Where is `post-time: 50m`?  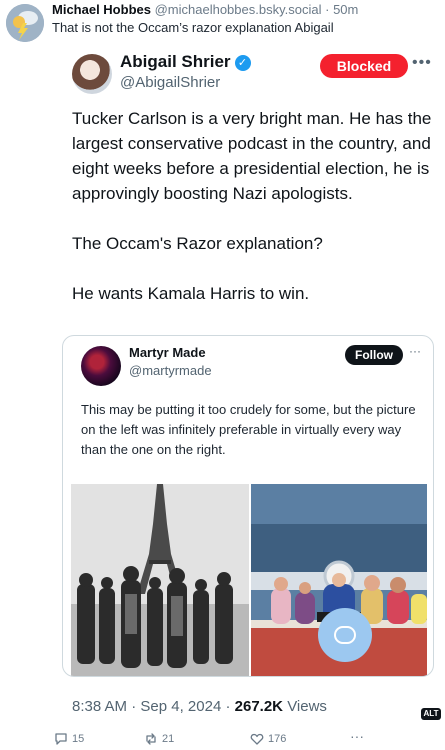 post-time: 50m is located at coordinates (345, 9).